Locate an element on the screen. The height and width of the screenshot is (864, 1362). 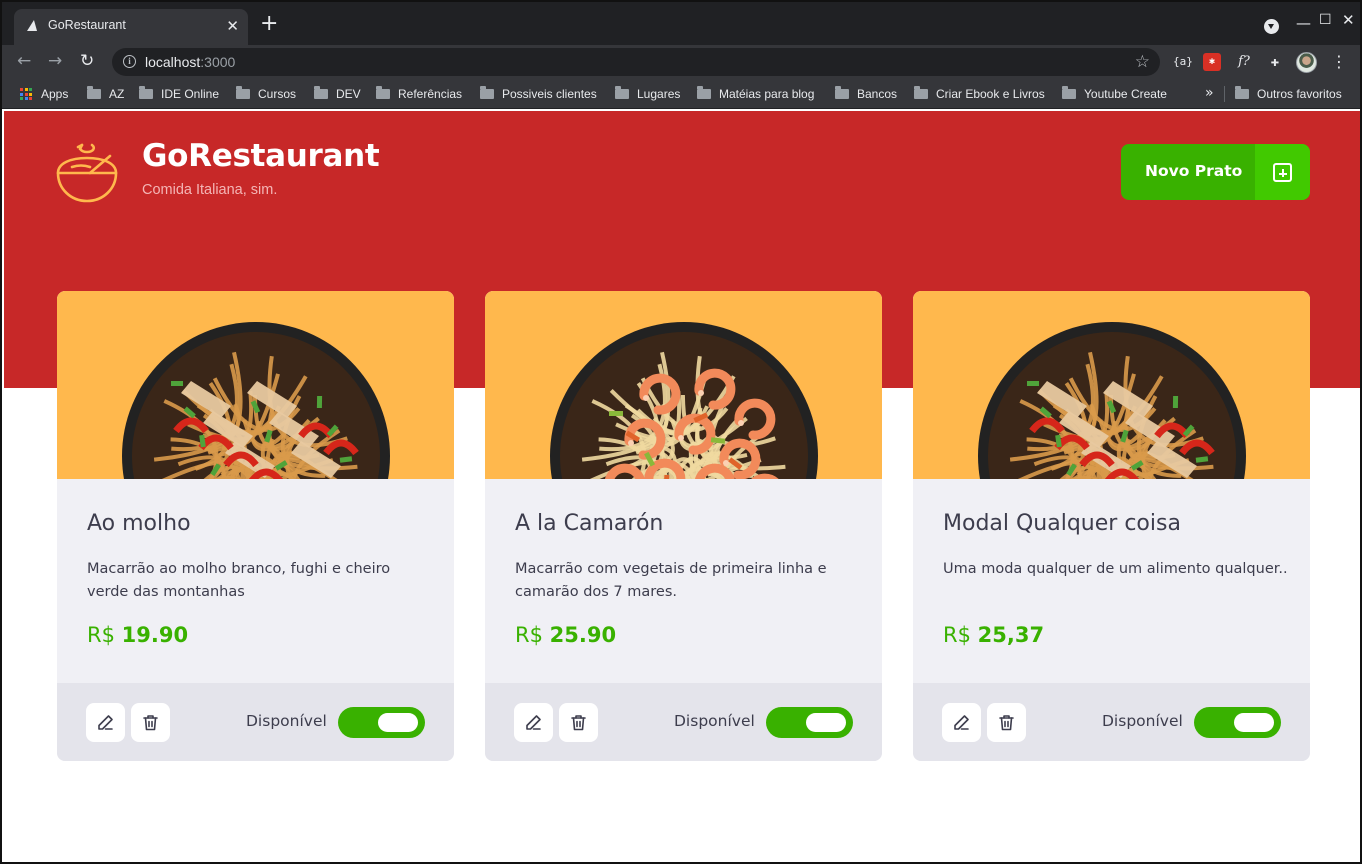
bookmark-folder: DEV is located at coordinates (337, 94).